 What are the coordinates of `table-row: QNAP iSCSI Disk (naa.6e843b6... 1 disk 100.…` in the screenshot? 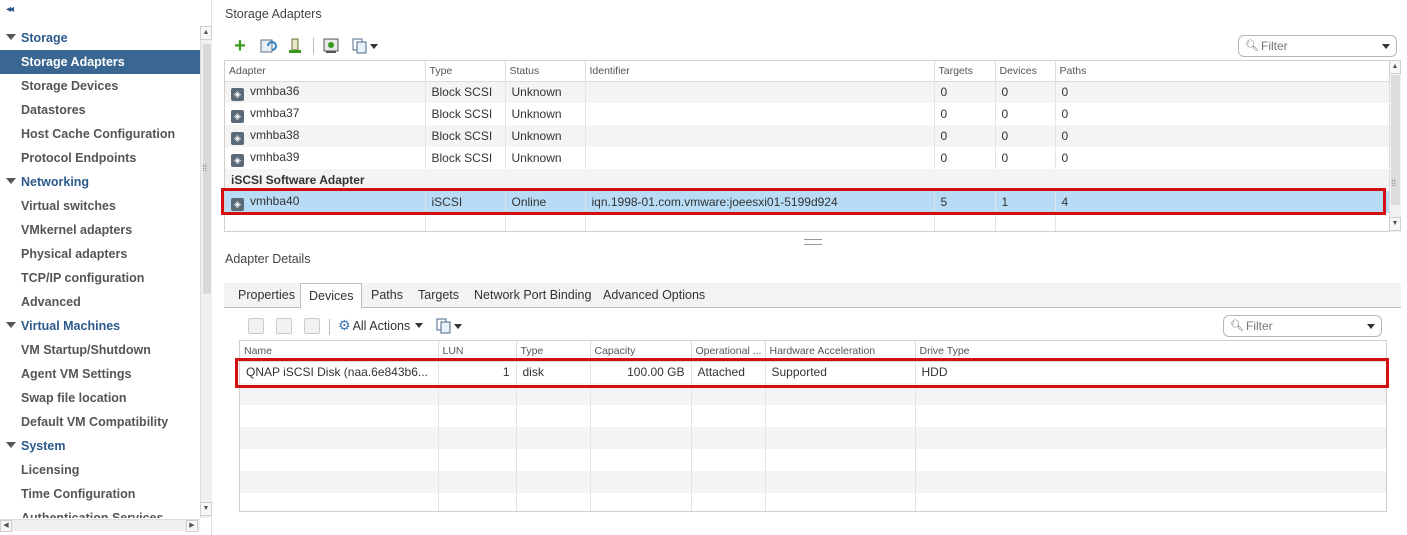 It's located at (813, 372).